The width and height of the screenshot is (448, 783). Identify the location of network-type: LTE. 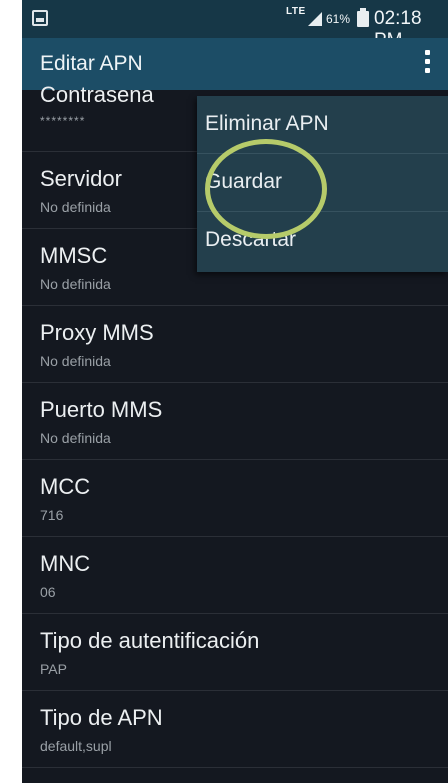
(296, 11).